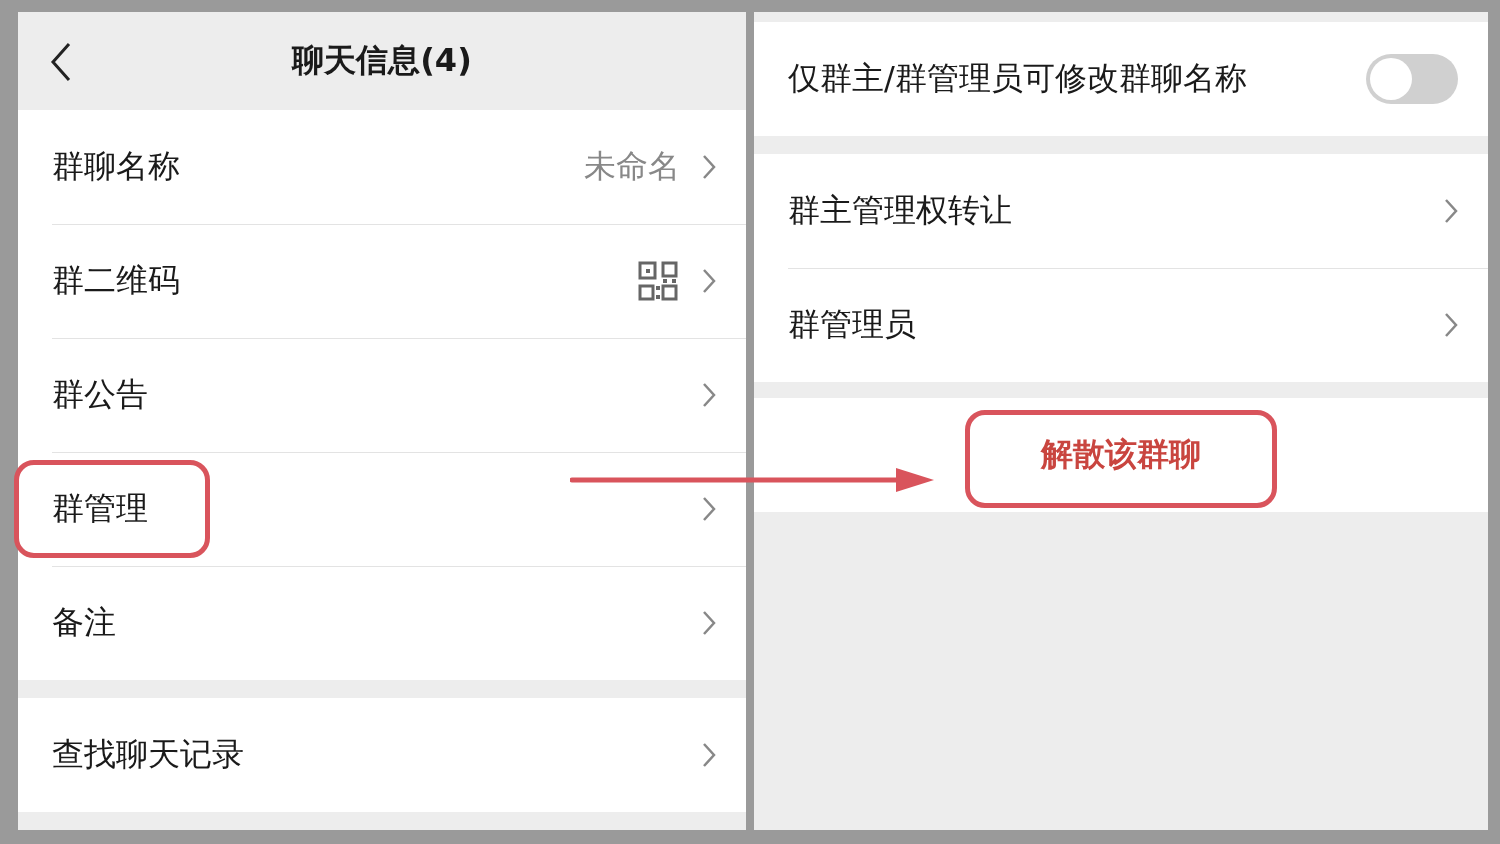 The width and height of the screenshot is (1500, 844). I want to click on settings-row: 备注, so click(382, 623).